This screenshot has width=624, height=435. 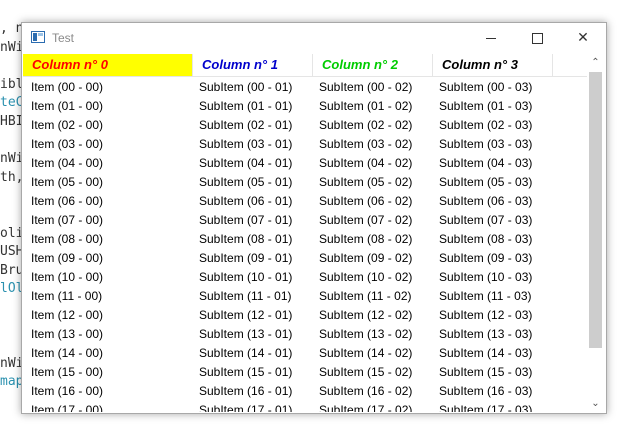 What do you see at coordinates (486, 220) in the screenshot?
I see `subitem-cell: SubItem (07 - 03)` at bounding box center [486, 220].